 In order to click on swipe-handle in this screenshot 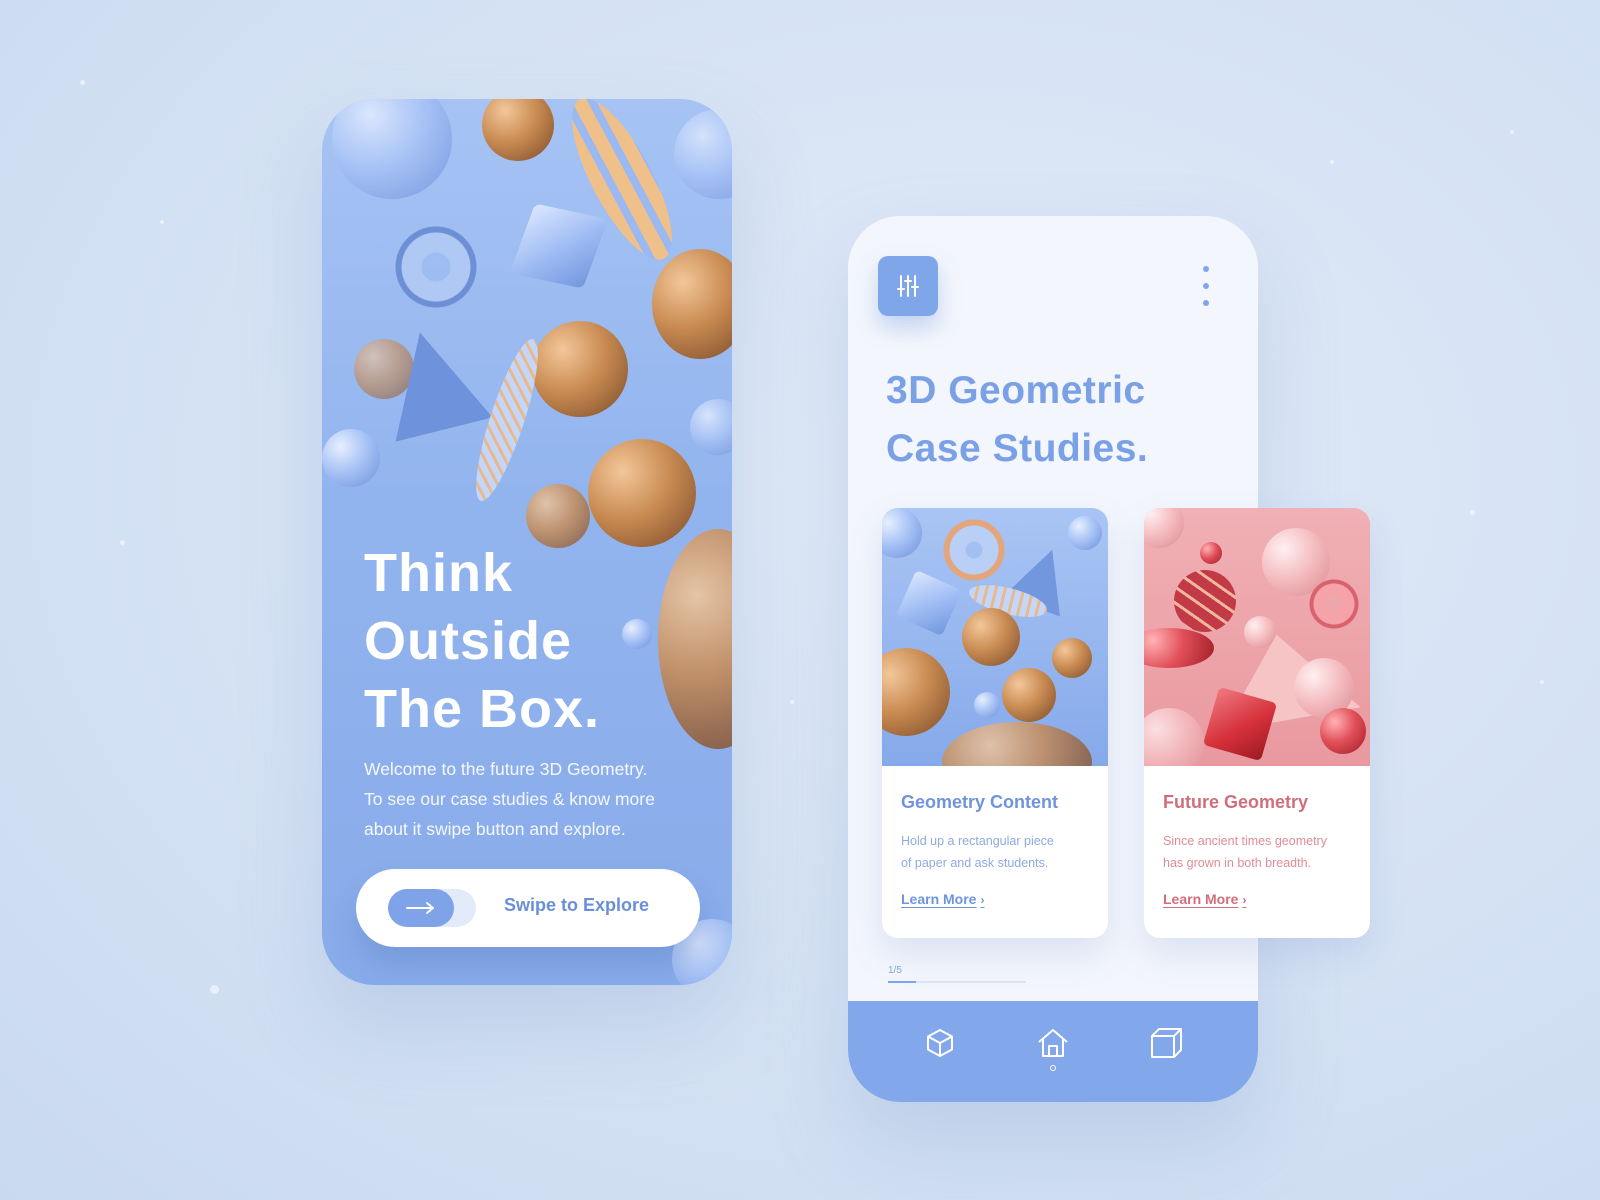, I will do `click(421, 908)`.